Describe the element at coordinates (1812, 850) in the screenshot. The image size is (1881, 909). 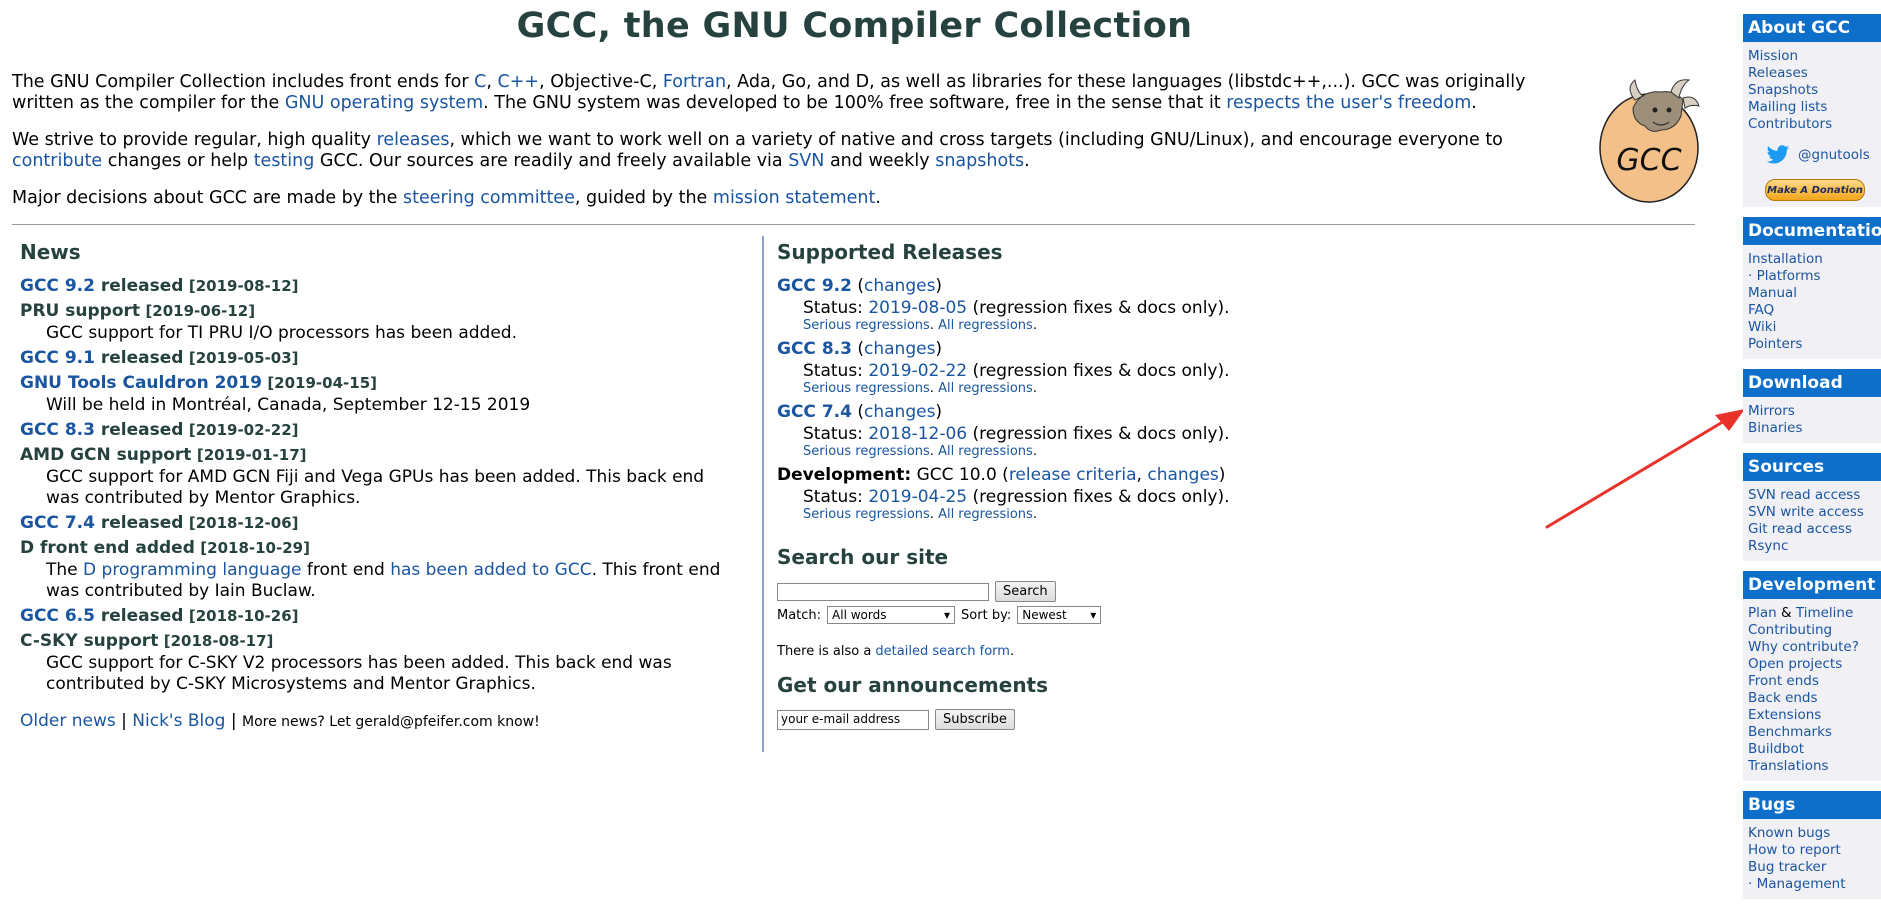
I see `sidebar-item-how-to-report: How to report` at that location.